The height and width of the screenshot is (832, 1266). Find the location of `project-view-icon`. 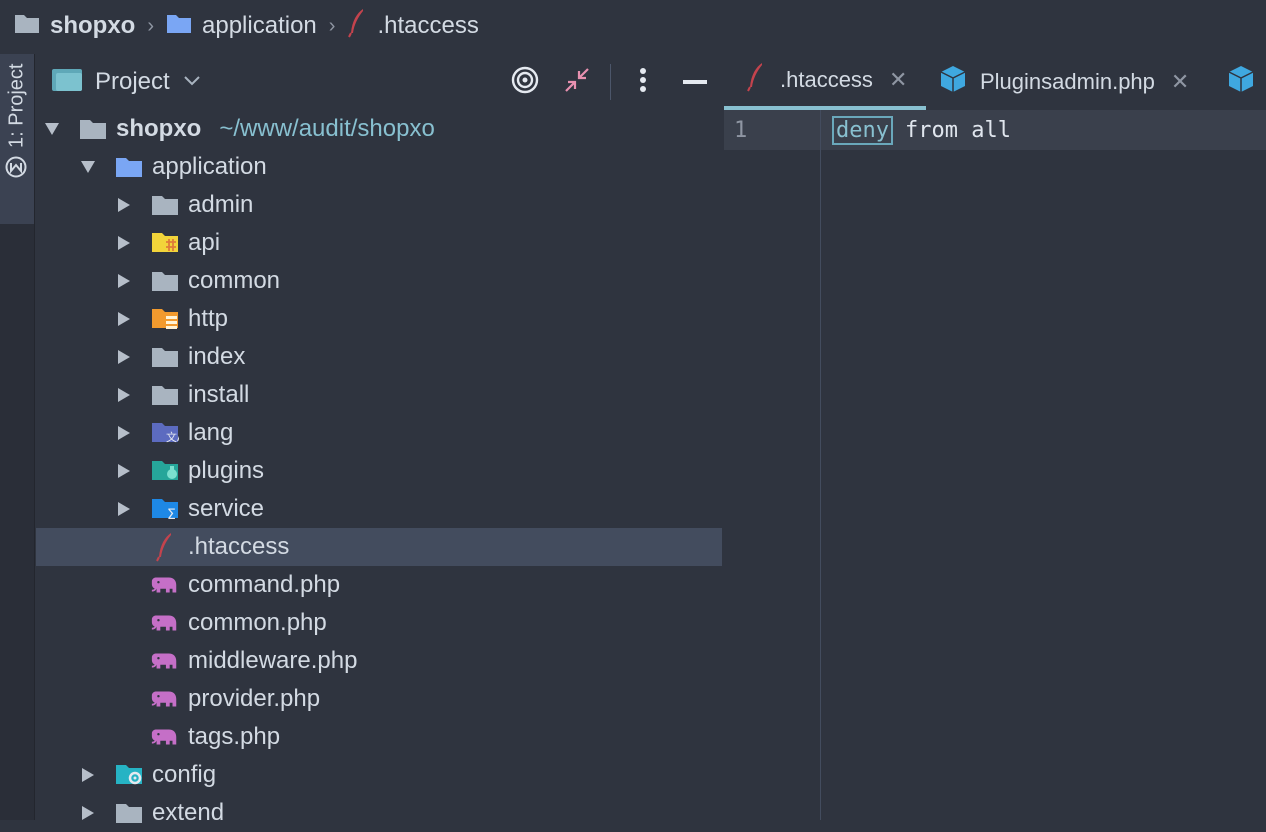

project-view-icon is located at coordinates (67, 82).